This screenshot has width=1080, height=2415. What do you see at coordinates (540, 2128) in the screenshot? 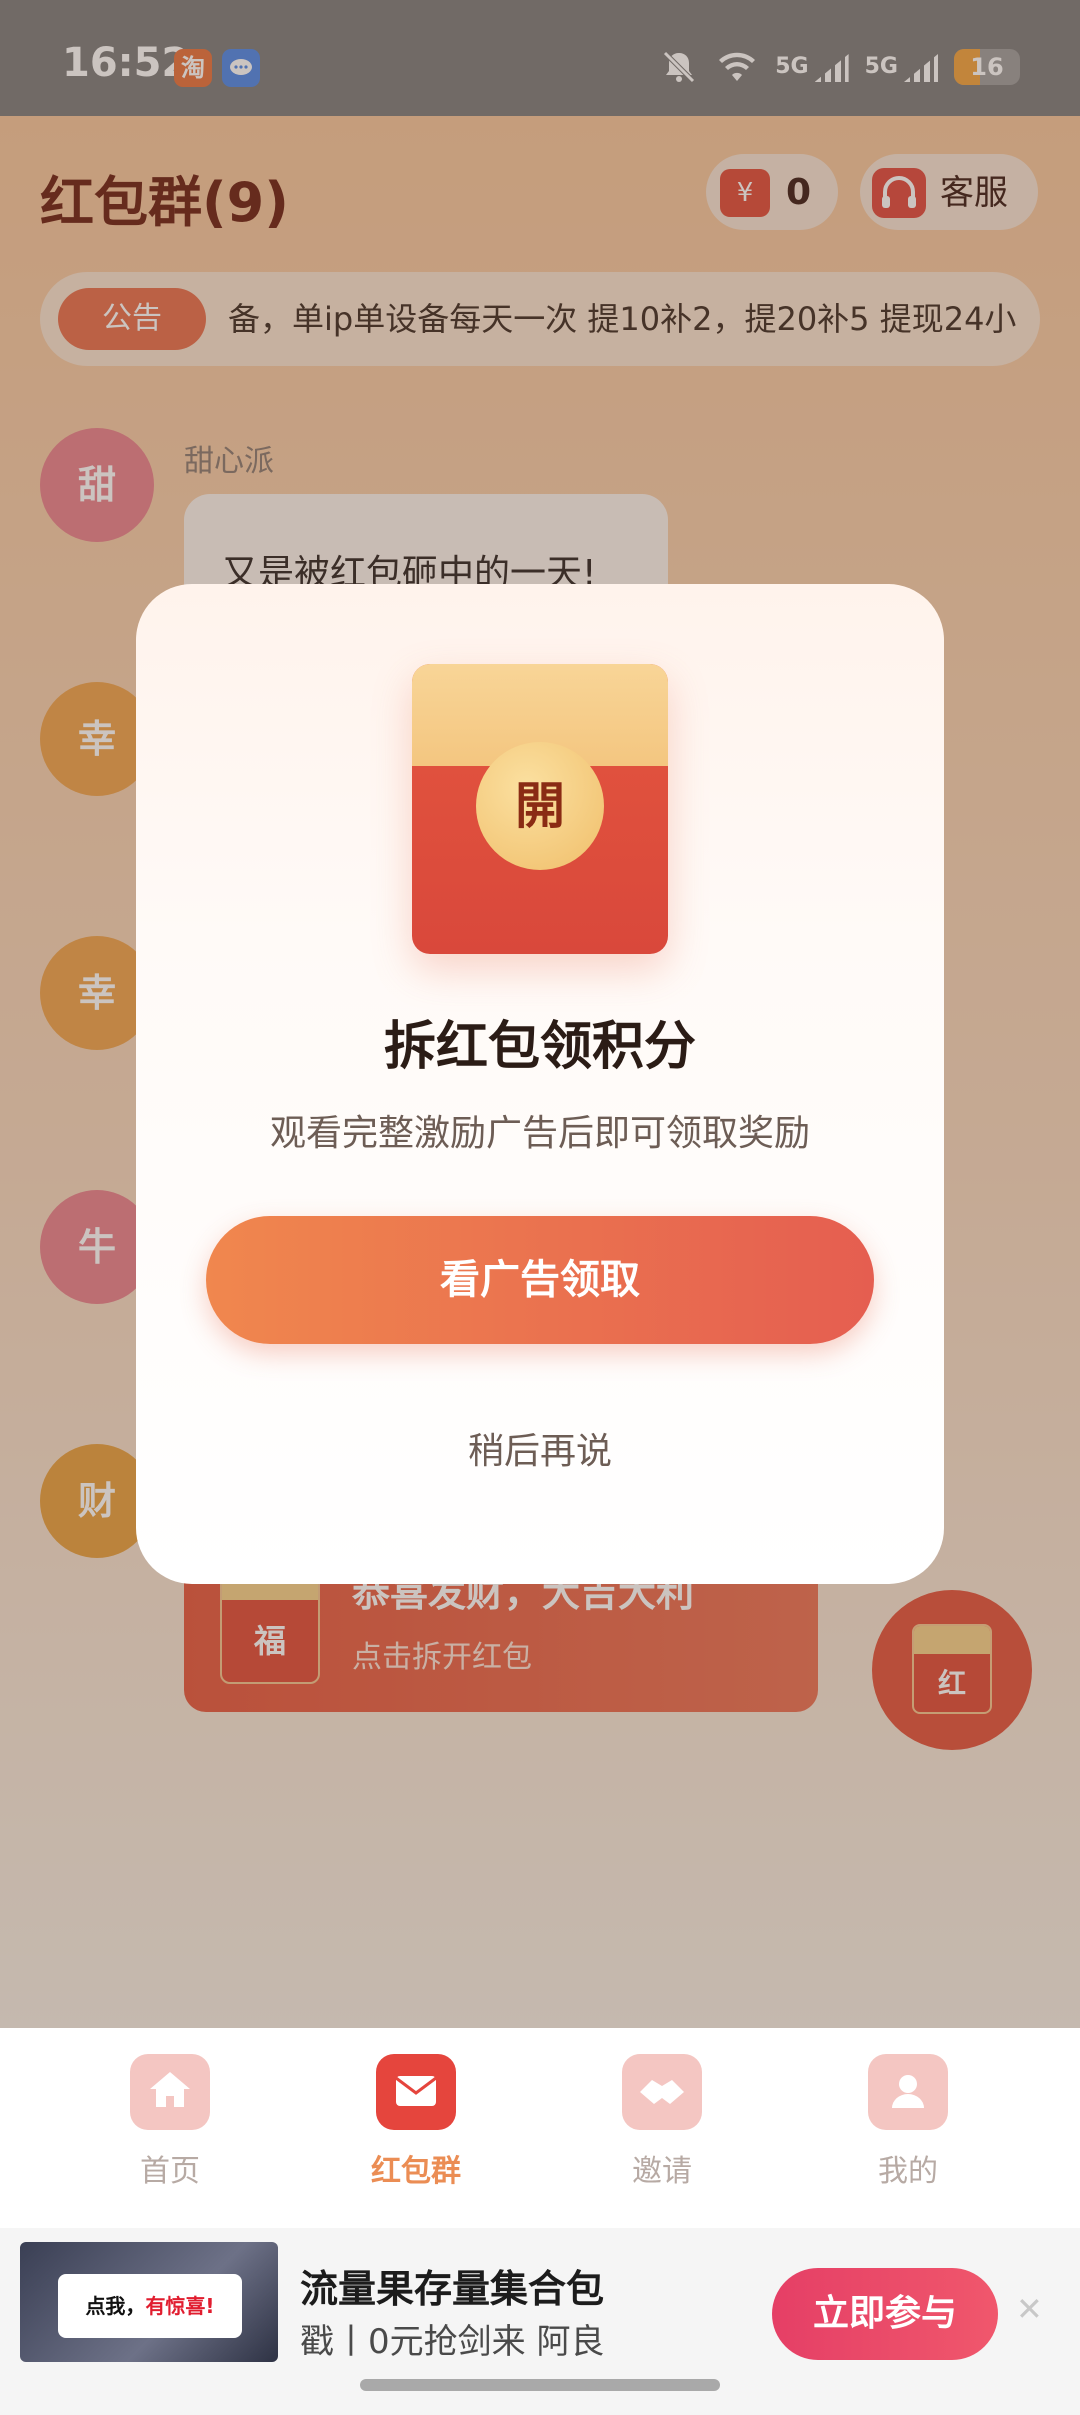
I see `bottom-tab-bar: 首页 红包群 邀请 我的` at bounding box center [540, 2128].